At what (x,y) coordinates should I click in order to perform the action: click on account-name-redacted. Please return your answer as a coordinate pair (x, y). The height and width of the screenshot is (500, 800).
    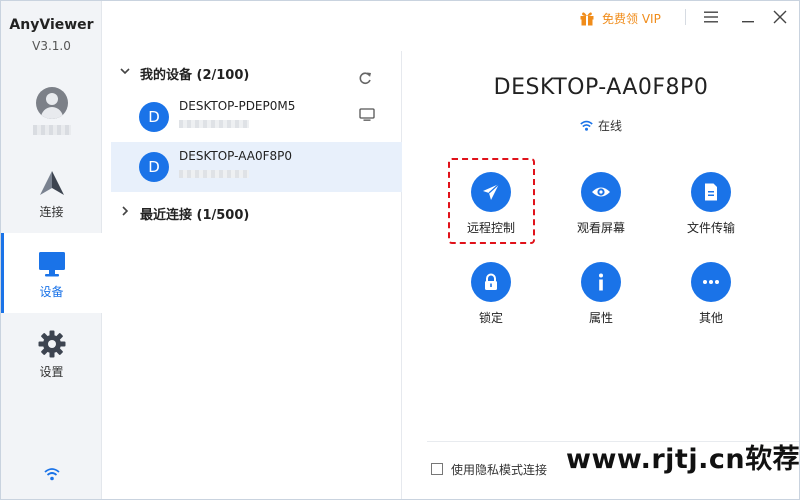
    Looking at the image, I should click on (52, 130).